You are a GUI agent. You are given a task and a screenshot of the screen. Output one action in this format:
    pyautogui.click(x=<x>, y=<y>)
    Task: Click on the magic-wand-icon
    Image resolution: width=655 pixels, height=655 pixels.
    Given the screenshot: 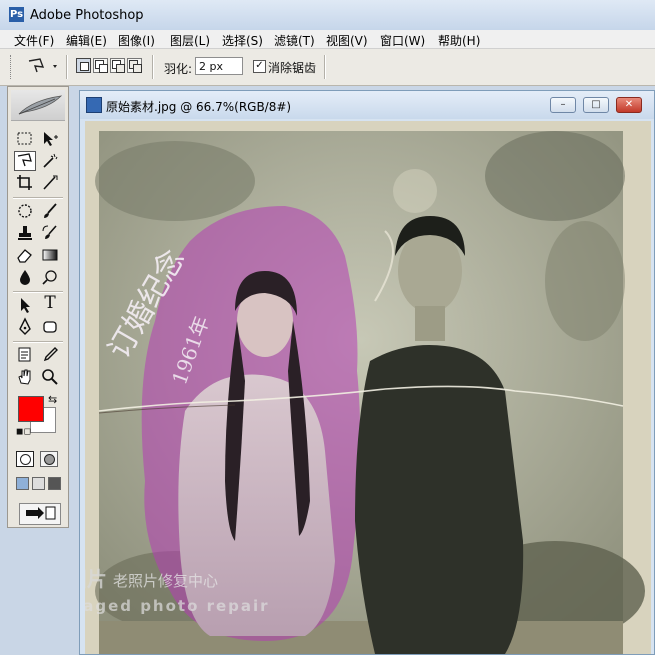 What is the action you would take?
    pyautogui.click(x=50, y=161)
    